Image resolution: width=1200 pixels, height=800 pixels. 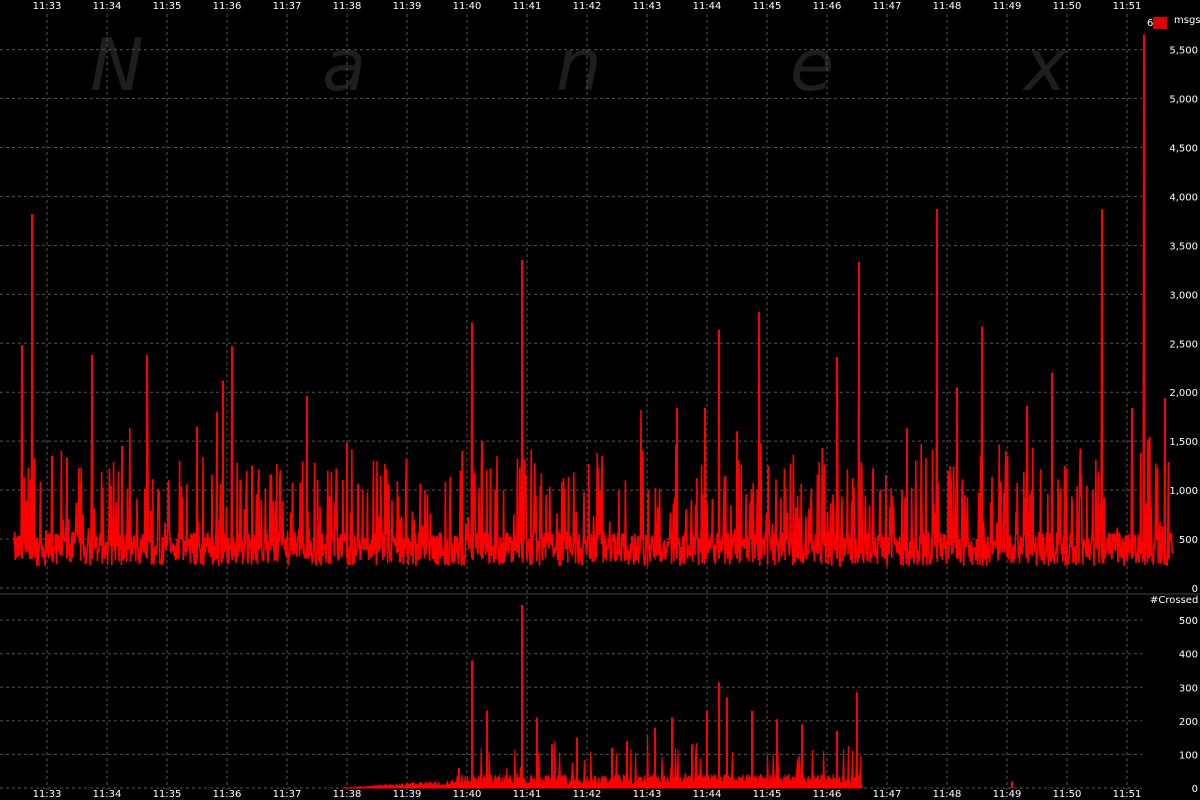 I want to click on legend-marker: 6, so click(x=1157, y=23).